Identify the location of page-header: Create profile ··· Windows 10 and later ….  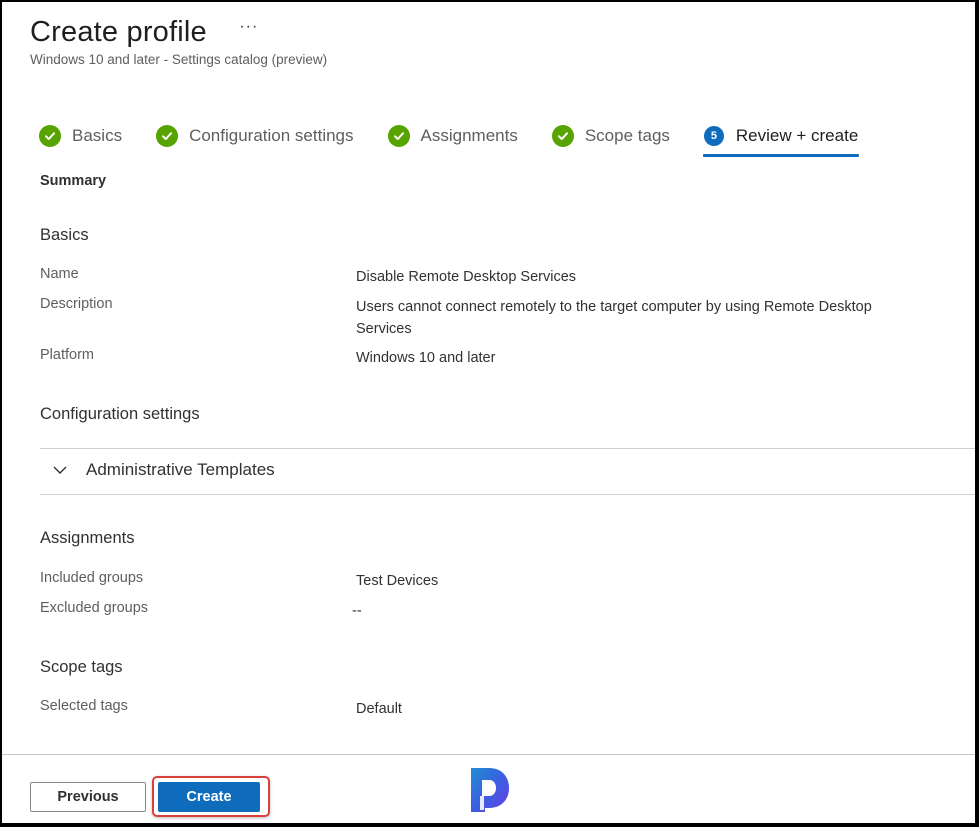
(178, 41).